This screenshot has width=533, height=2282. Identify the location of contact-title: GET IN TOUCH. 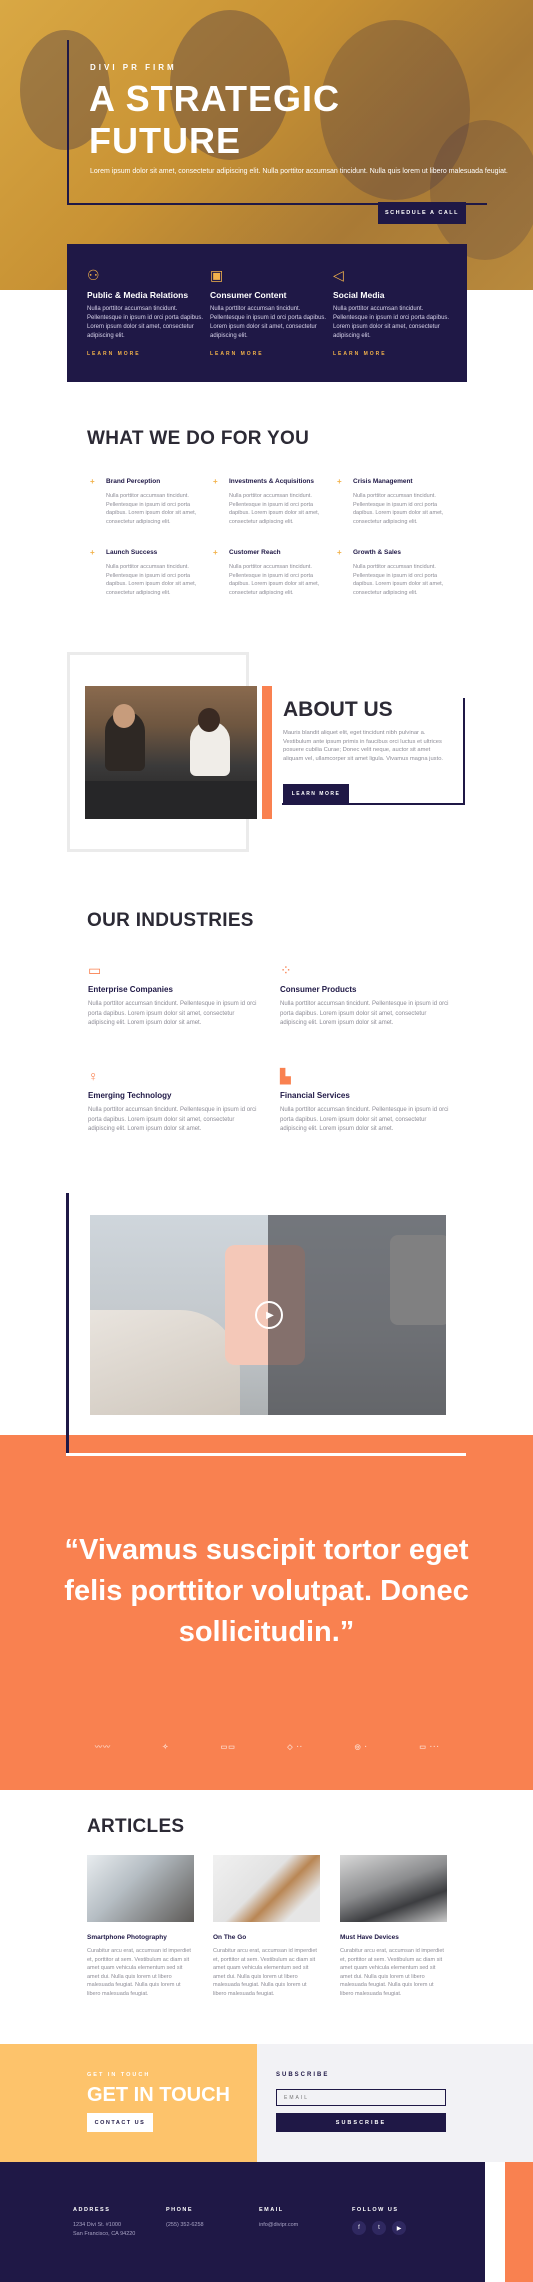
(158, 2095).